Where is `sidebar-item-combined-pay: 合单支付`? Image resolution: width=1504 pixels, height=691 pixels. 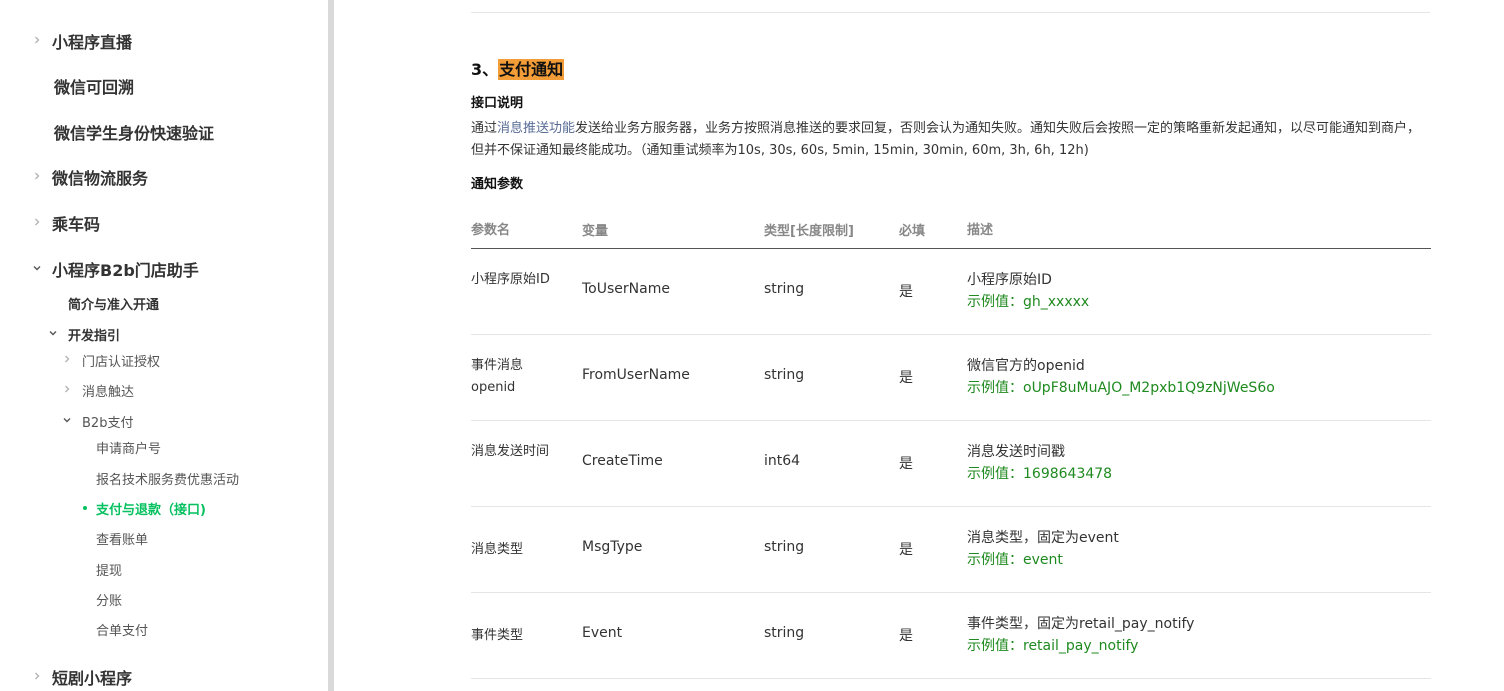
sidebar-item-combined-pay: 合单支付 is located at coordinates (122, 629).